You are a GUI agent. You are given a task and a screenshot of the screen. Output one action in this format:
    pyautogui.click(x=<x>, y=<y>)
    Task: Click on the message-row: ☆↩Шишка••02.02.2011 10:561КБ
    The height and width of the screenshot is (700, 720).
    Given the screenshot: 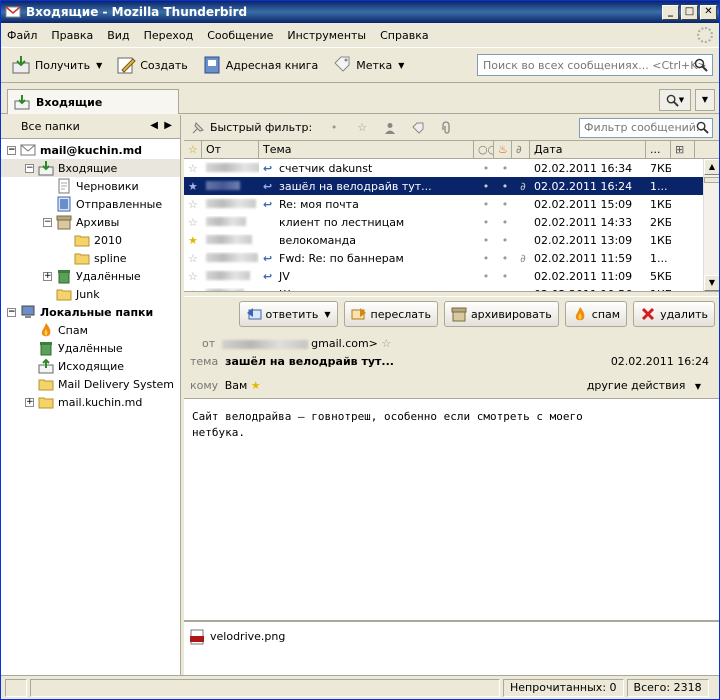 What is the action you would take?
    pyautogui.click(x=451, y=288)
    